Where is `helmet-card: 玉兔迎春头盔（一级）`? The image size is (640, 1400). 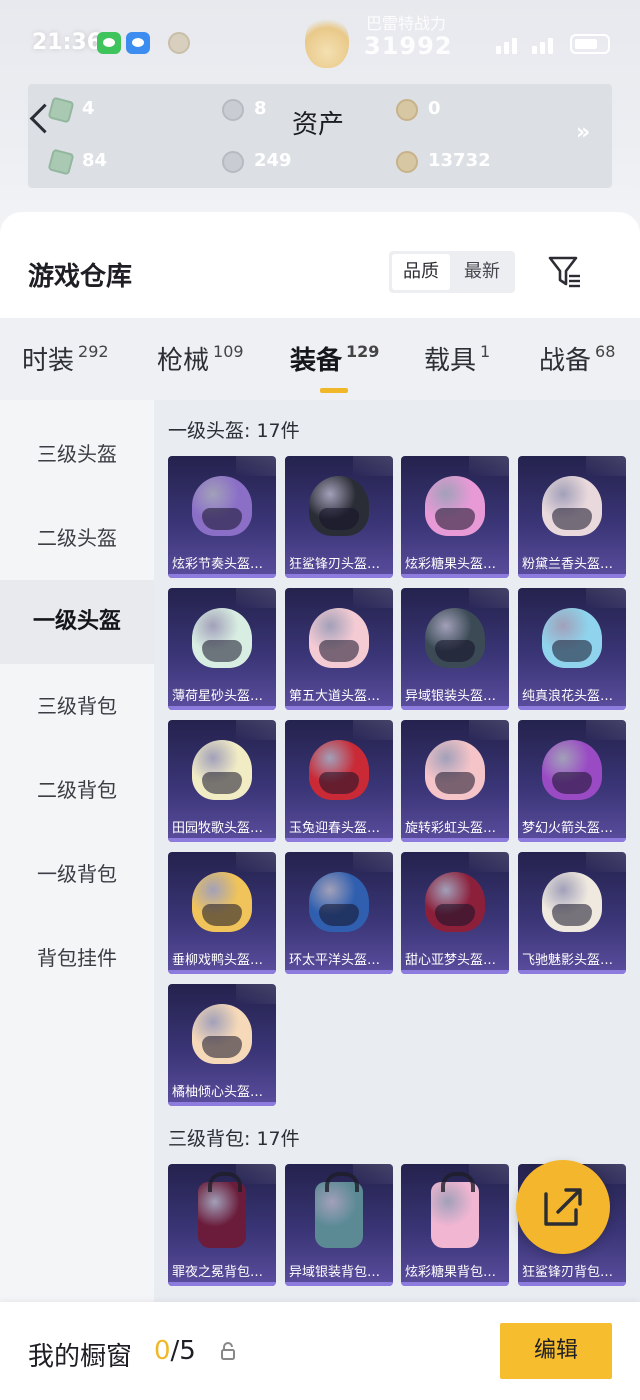 helmet-card: 玉兔迎春头盔（一级） is located at coordinates (339, 781).